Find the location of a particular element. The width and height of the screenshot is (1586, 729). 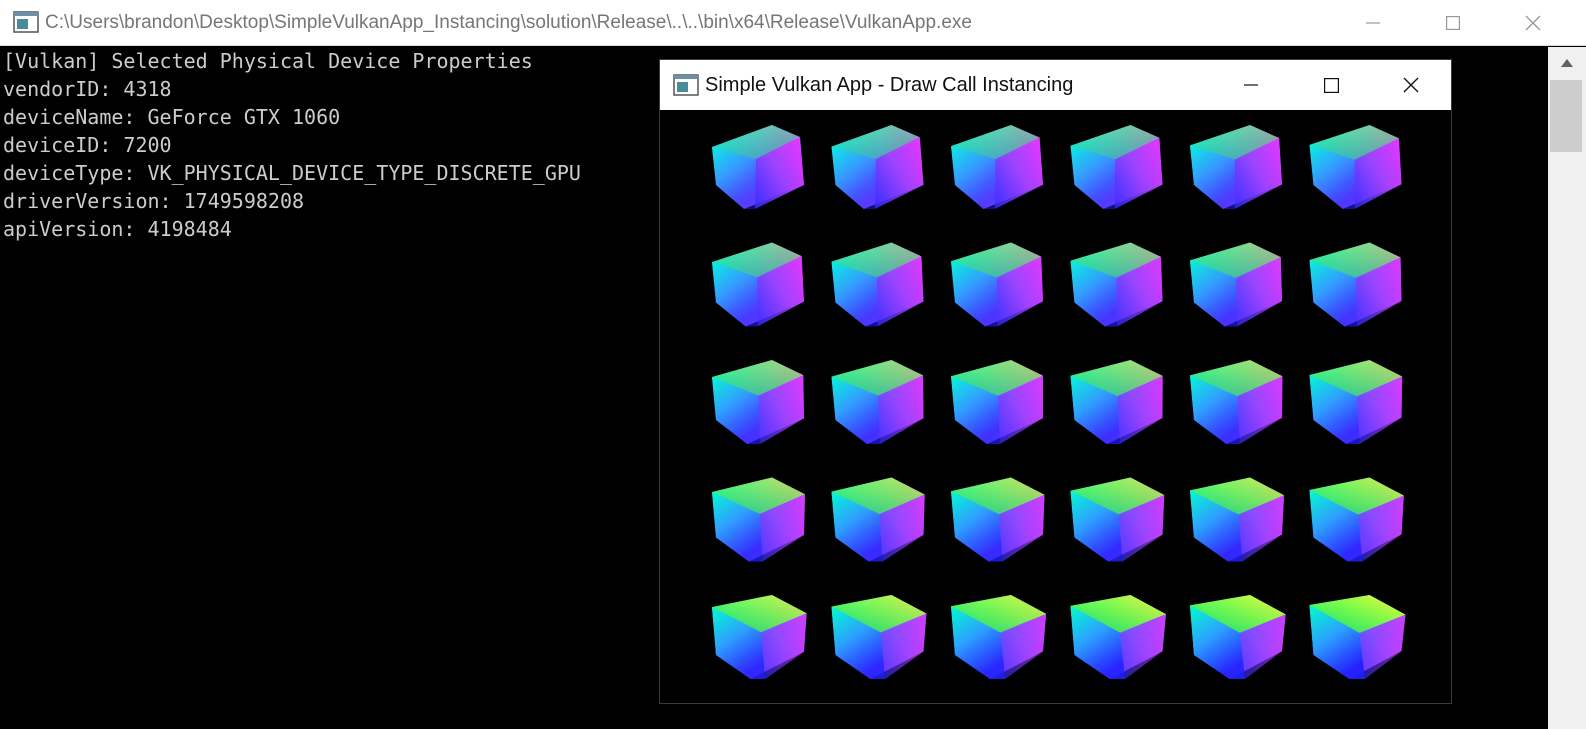

console-line: apiVersion: 4198484 is located at coordinates (117, 229).